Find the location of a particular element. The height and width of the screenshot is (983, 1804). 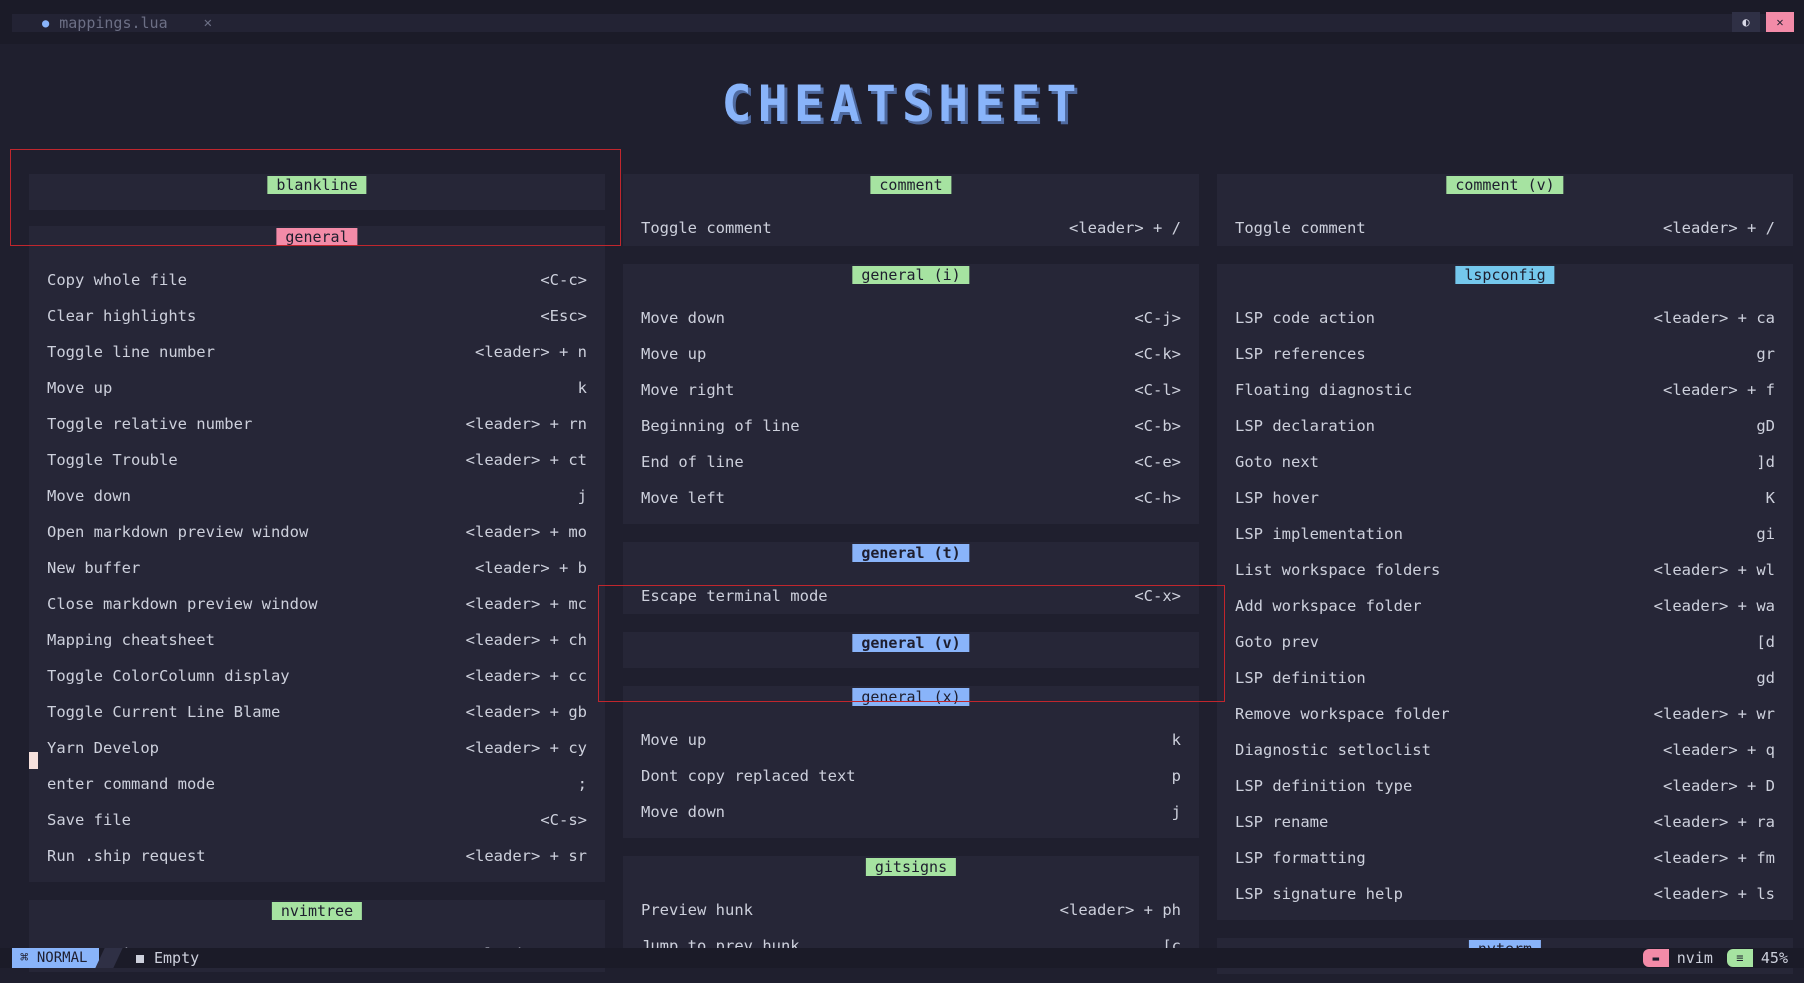

section-comment-v: comment (v) Toggle comment <leader> + / is located at coordinates (1505, 210).